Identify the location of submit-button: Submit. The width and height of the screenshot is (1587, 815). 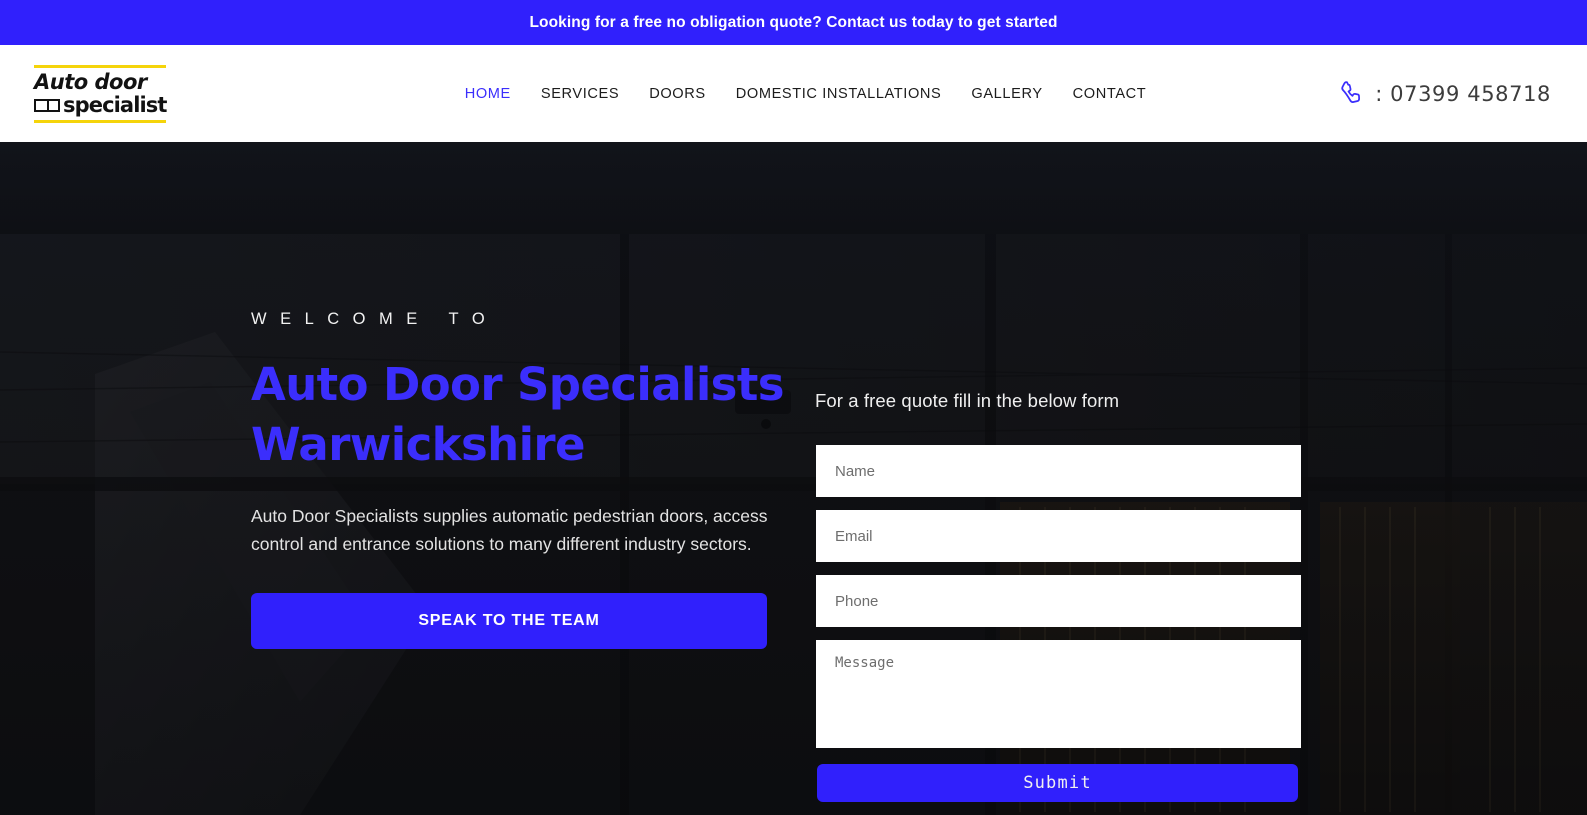
(1057, 783).